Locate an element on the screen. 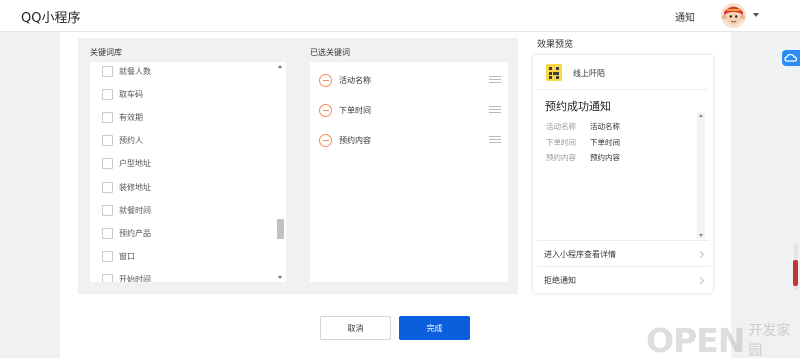  keyword-item: 就餐人数 is located at coordinates (126, 71).